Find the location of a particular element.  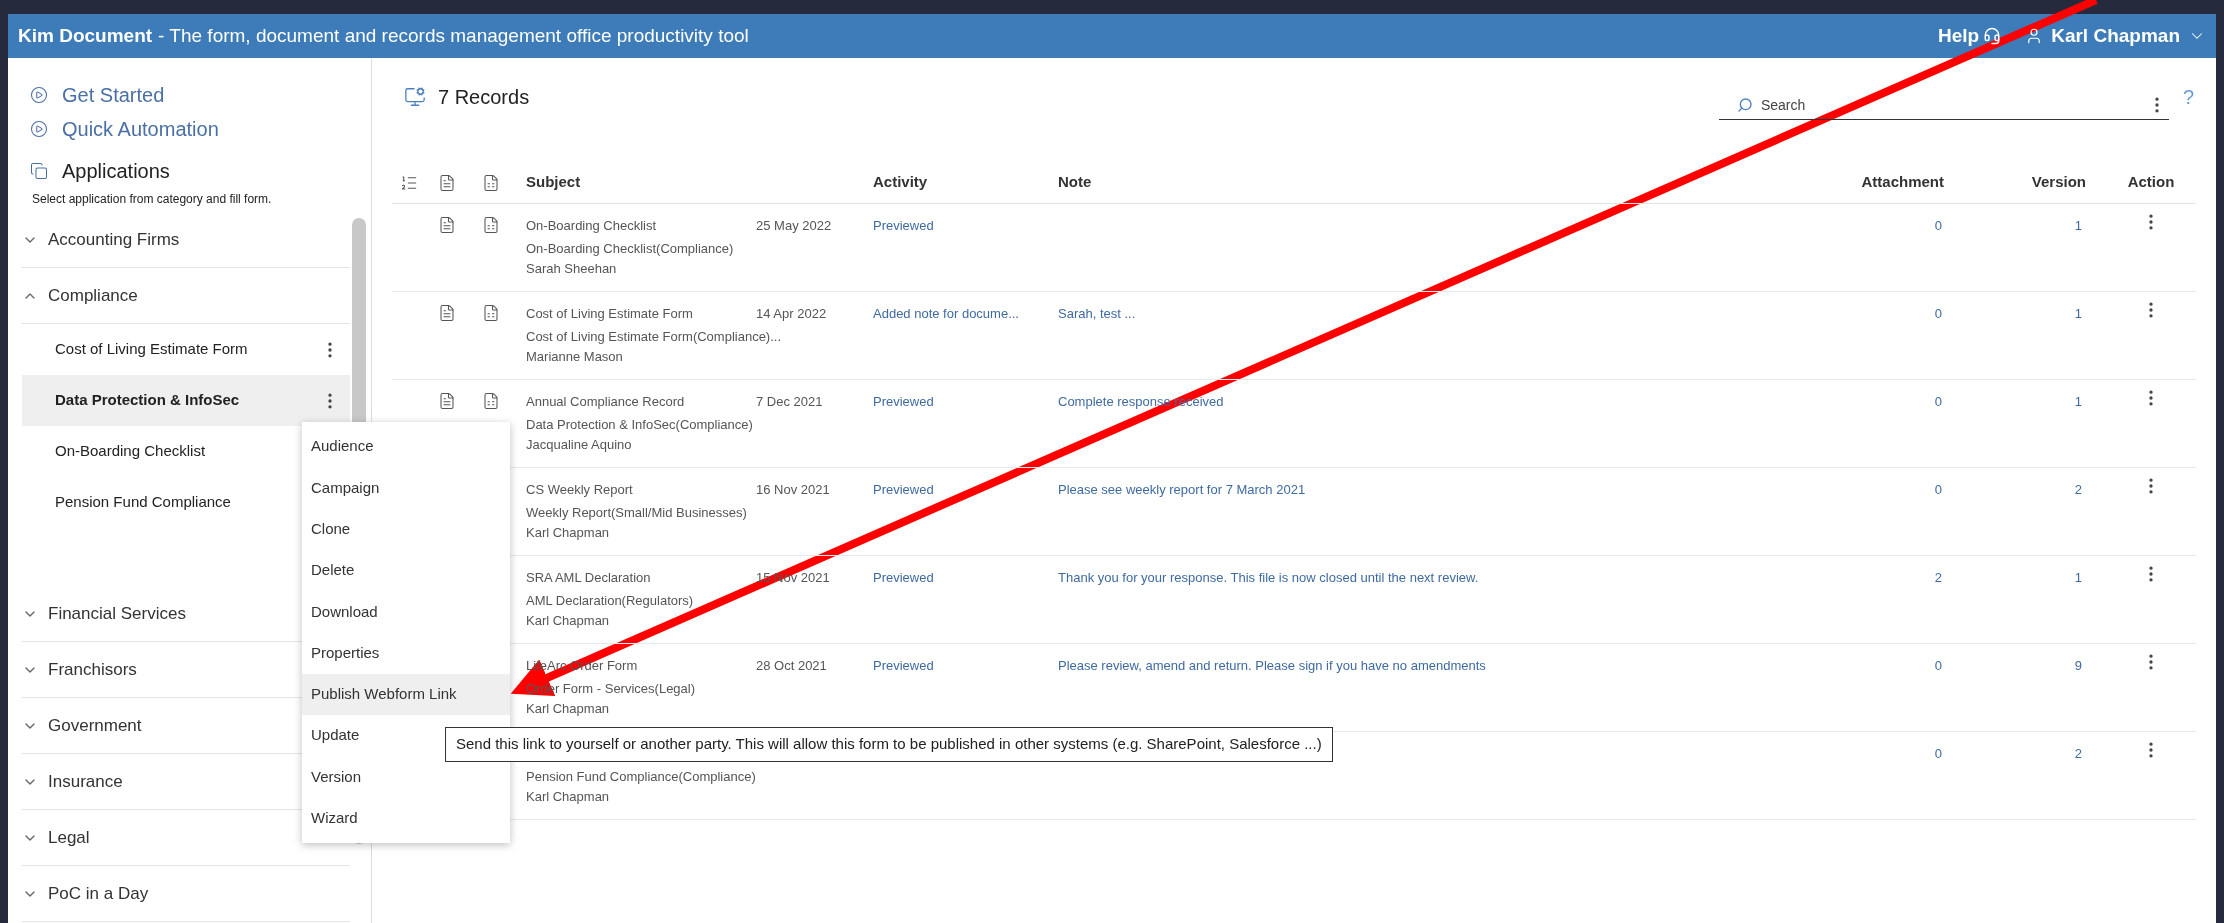

owner-text: Sarah Sheehan is located at coordinates (571, 268).